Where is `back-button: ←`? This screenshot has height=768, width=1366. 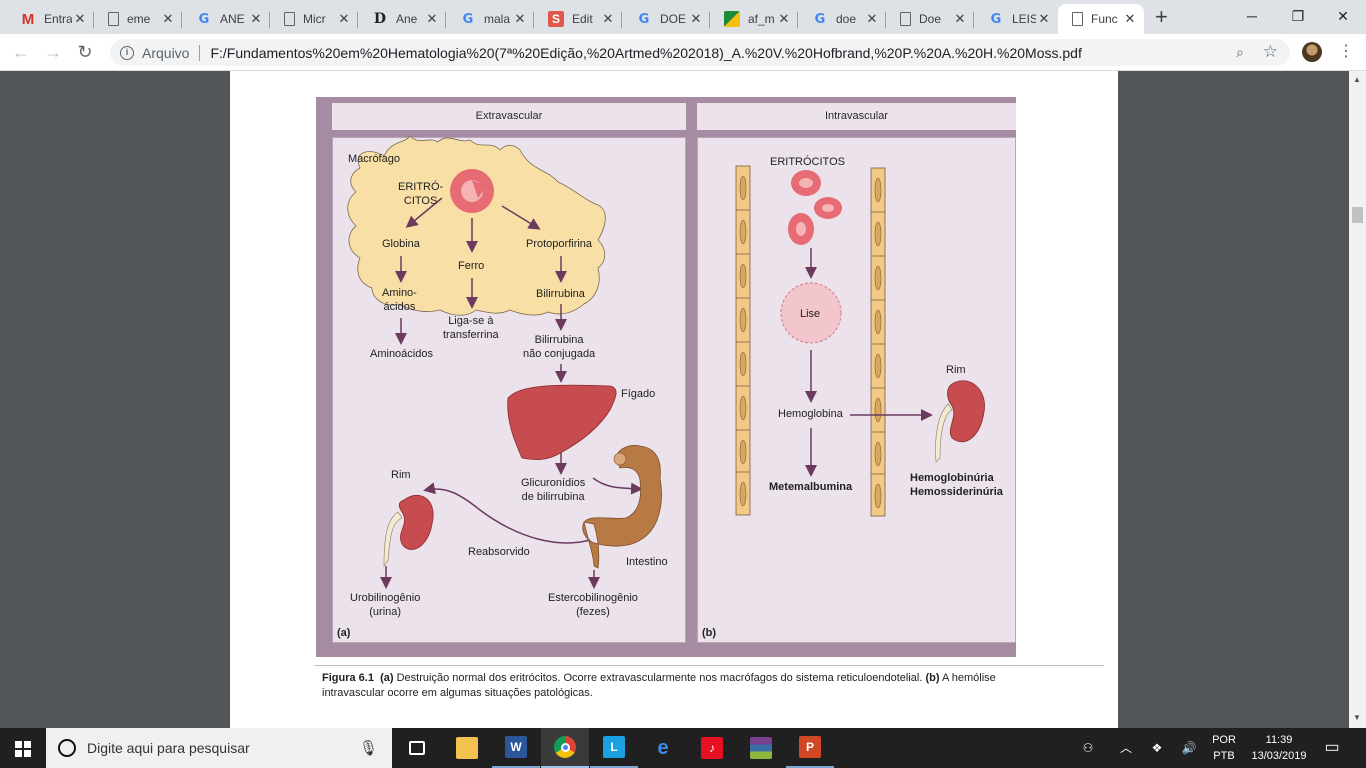 back-button: ← is located at coordinates (21, 52).